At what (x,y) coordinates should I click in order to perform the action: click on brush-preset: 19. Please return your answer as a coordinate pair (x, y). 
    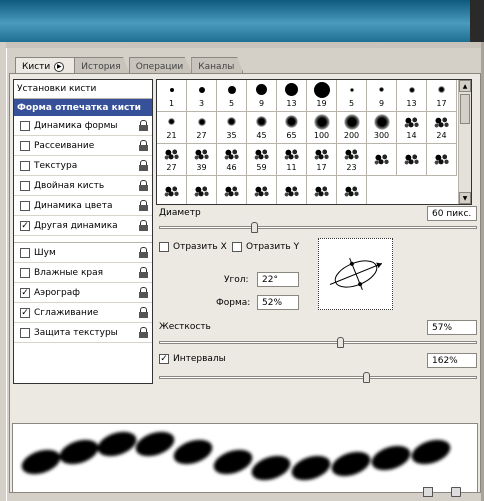
    Looking at the image, I should click on (322, 96).